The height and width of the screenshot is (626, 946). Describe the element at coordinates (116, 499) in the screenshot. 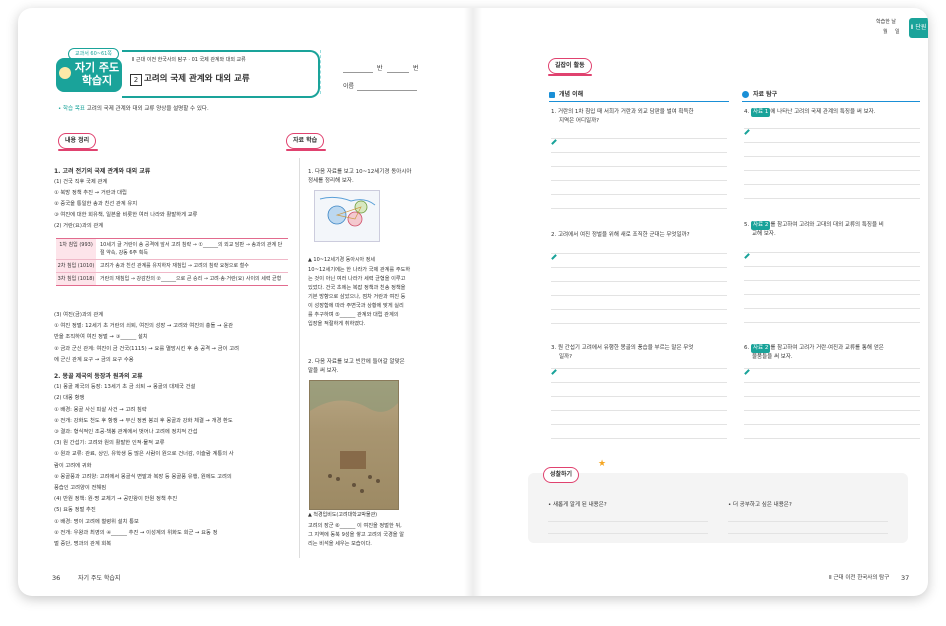

I see `summary-line: (4) 반원 정책: 원·명 교체기 → 공민왕이 반원 정책 추진` at that location.